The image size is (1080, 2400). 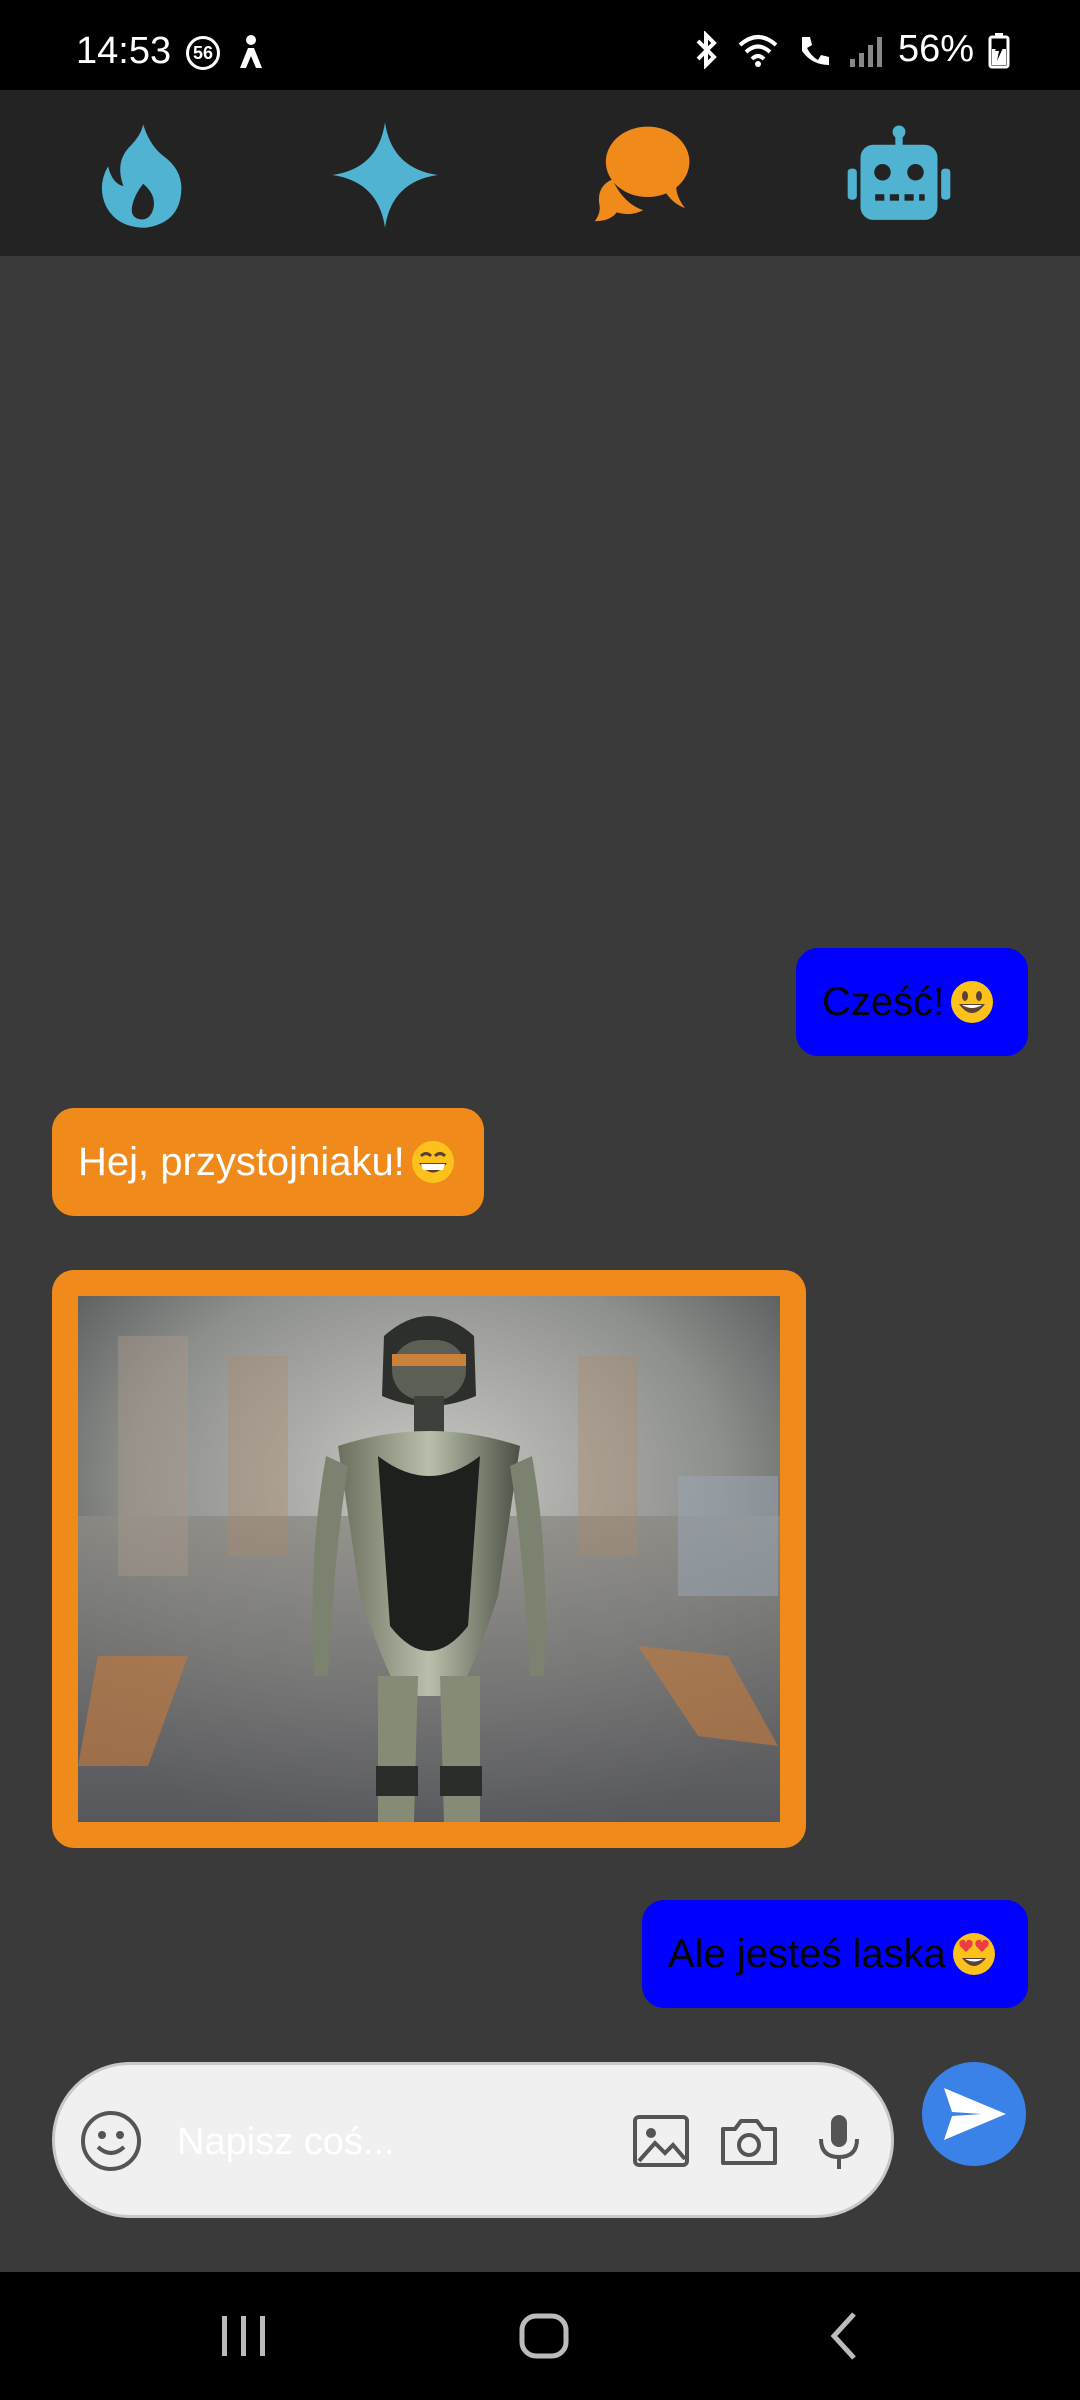 I want to click on message-input, so click(x=407, y=2142).